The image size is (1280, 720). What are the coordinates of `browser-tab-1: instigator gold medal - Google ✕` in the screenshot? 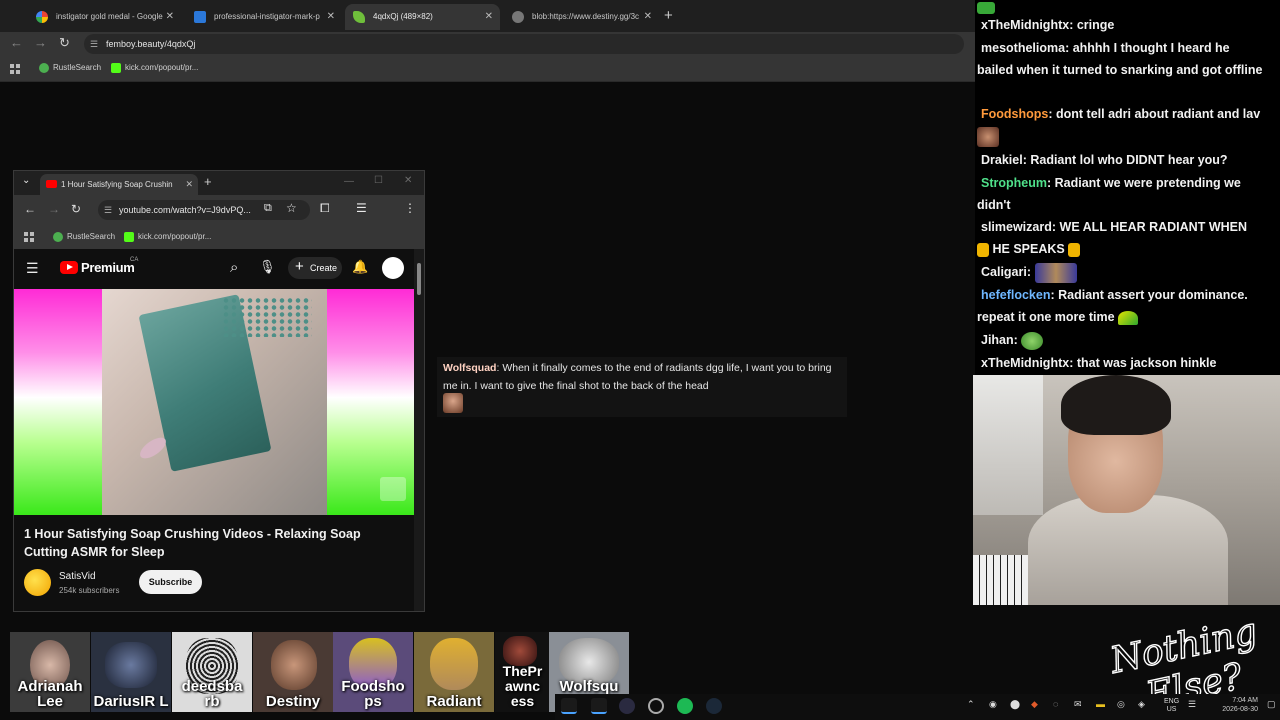 It's located at (104, 17).